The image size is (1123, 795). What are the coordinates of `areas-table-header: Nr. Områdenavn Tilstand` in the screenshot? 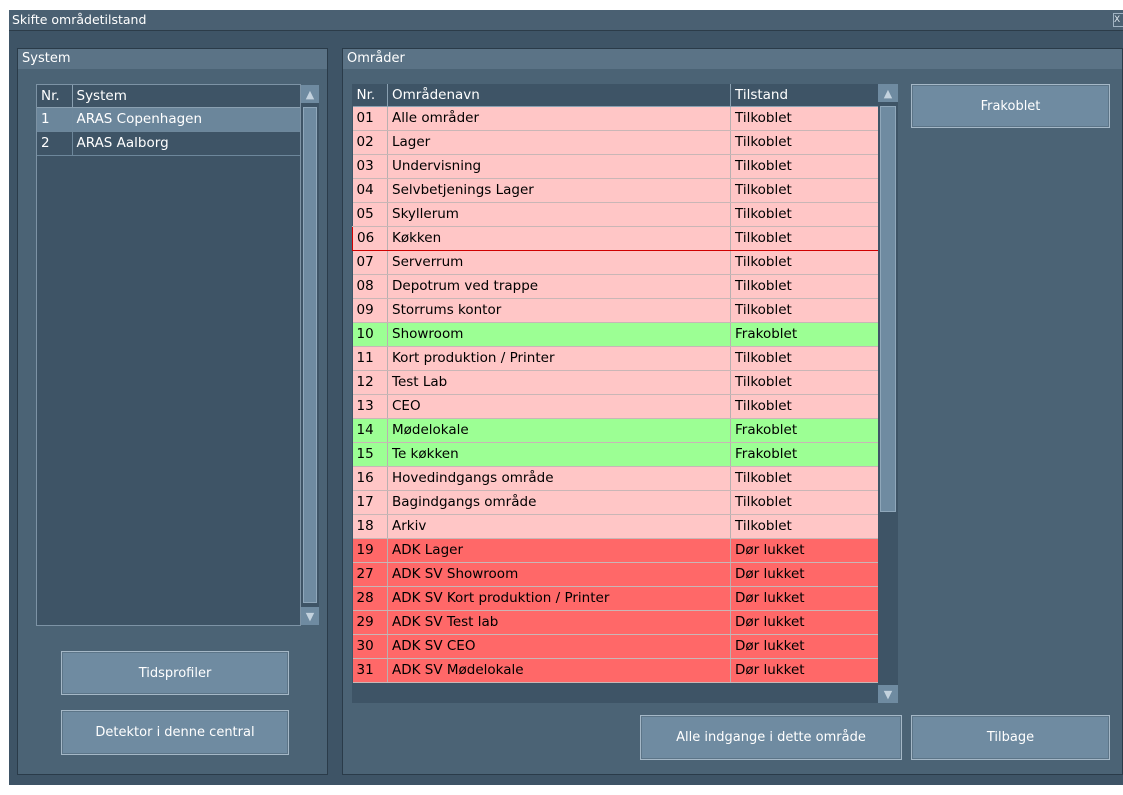 It's located at (615, 95).